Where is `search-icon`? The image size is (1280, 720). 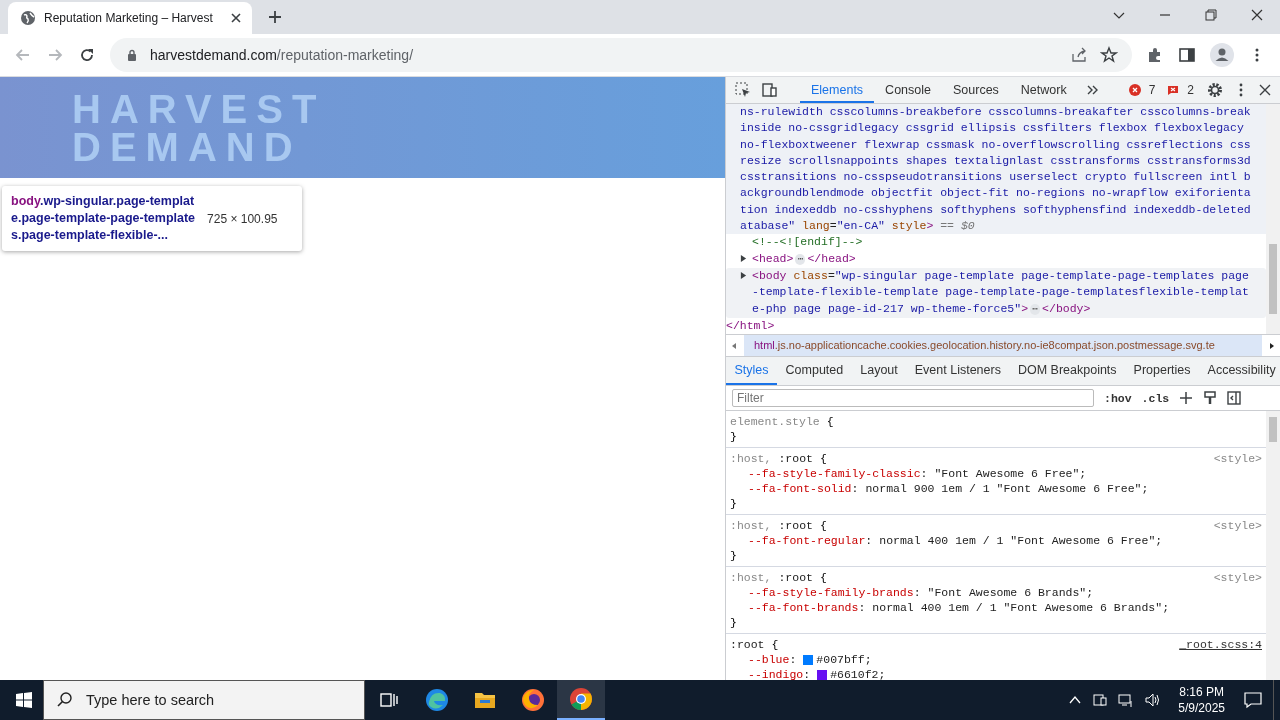
search-icon is located at coordinates (65, 700).